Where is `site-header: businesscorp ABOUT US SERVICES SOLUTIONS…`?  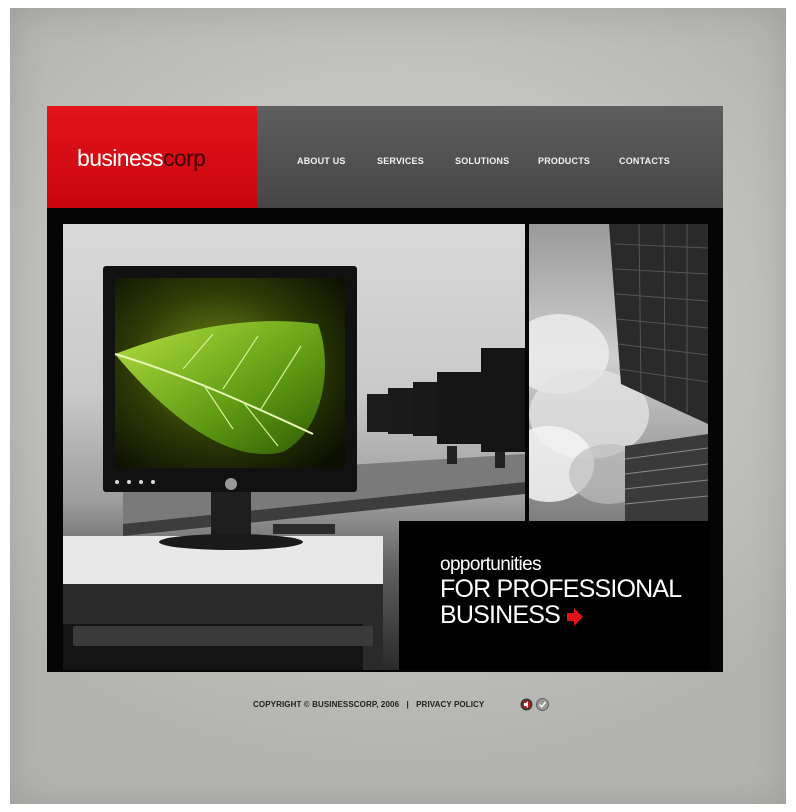 site-header: businesscorp ABOUT US SERVICES SOLUTIONS… is located at coordinates (385, 157).